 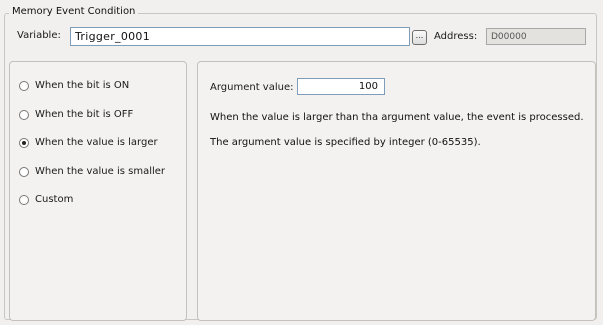 I want to click on group-title: Memory Event Condition, so click(x=74, y=11).